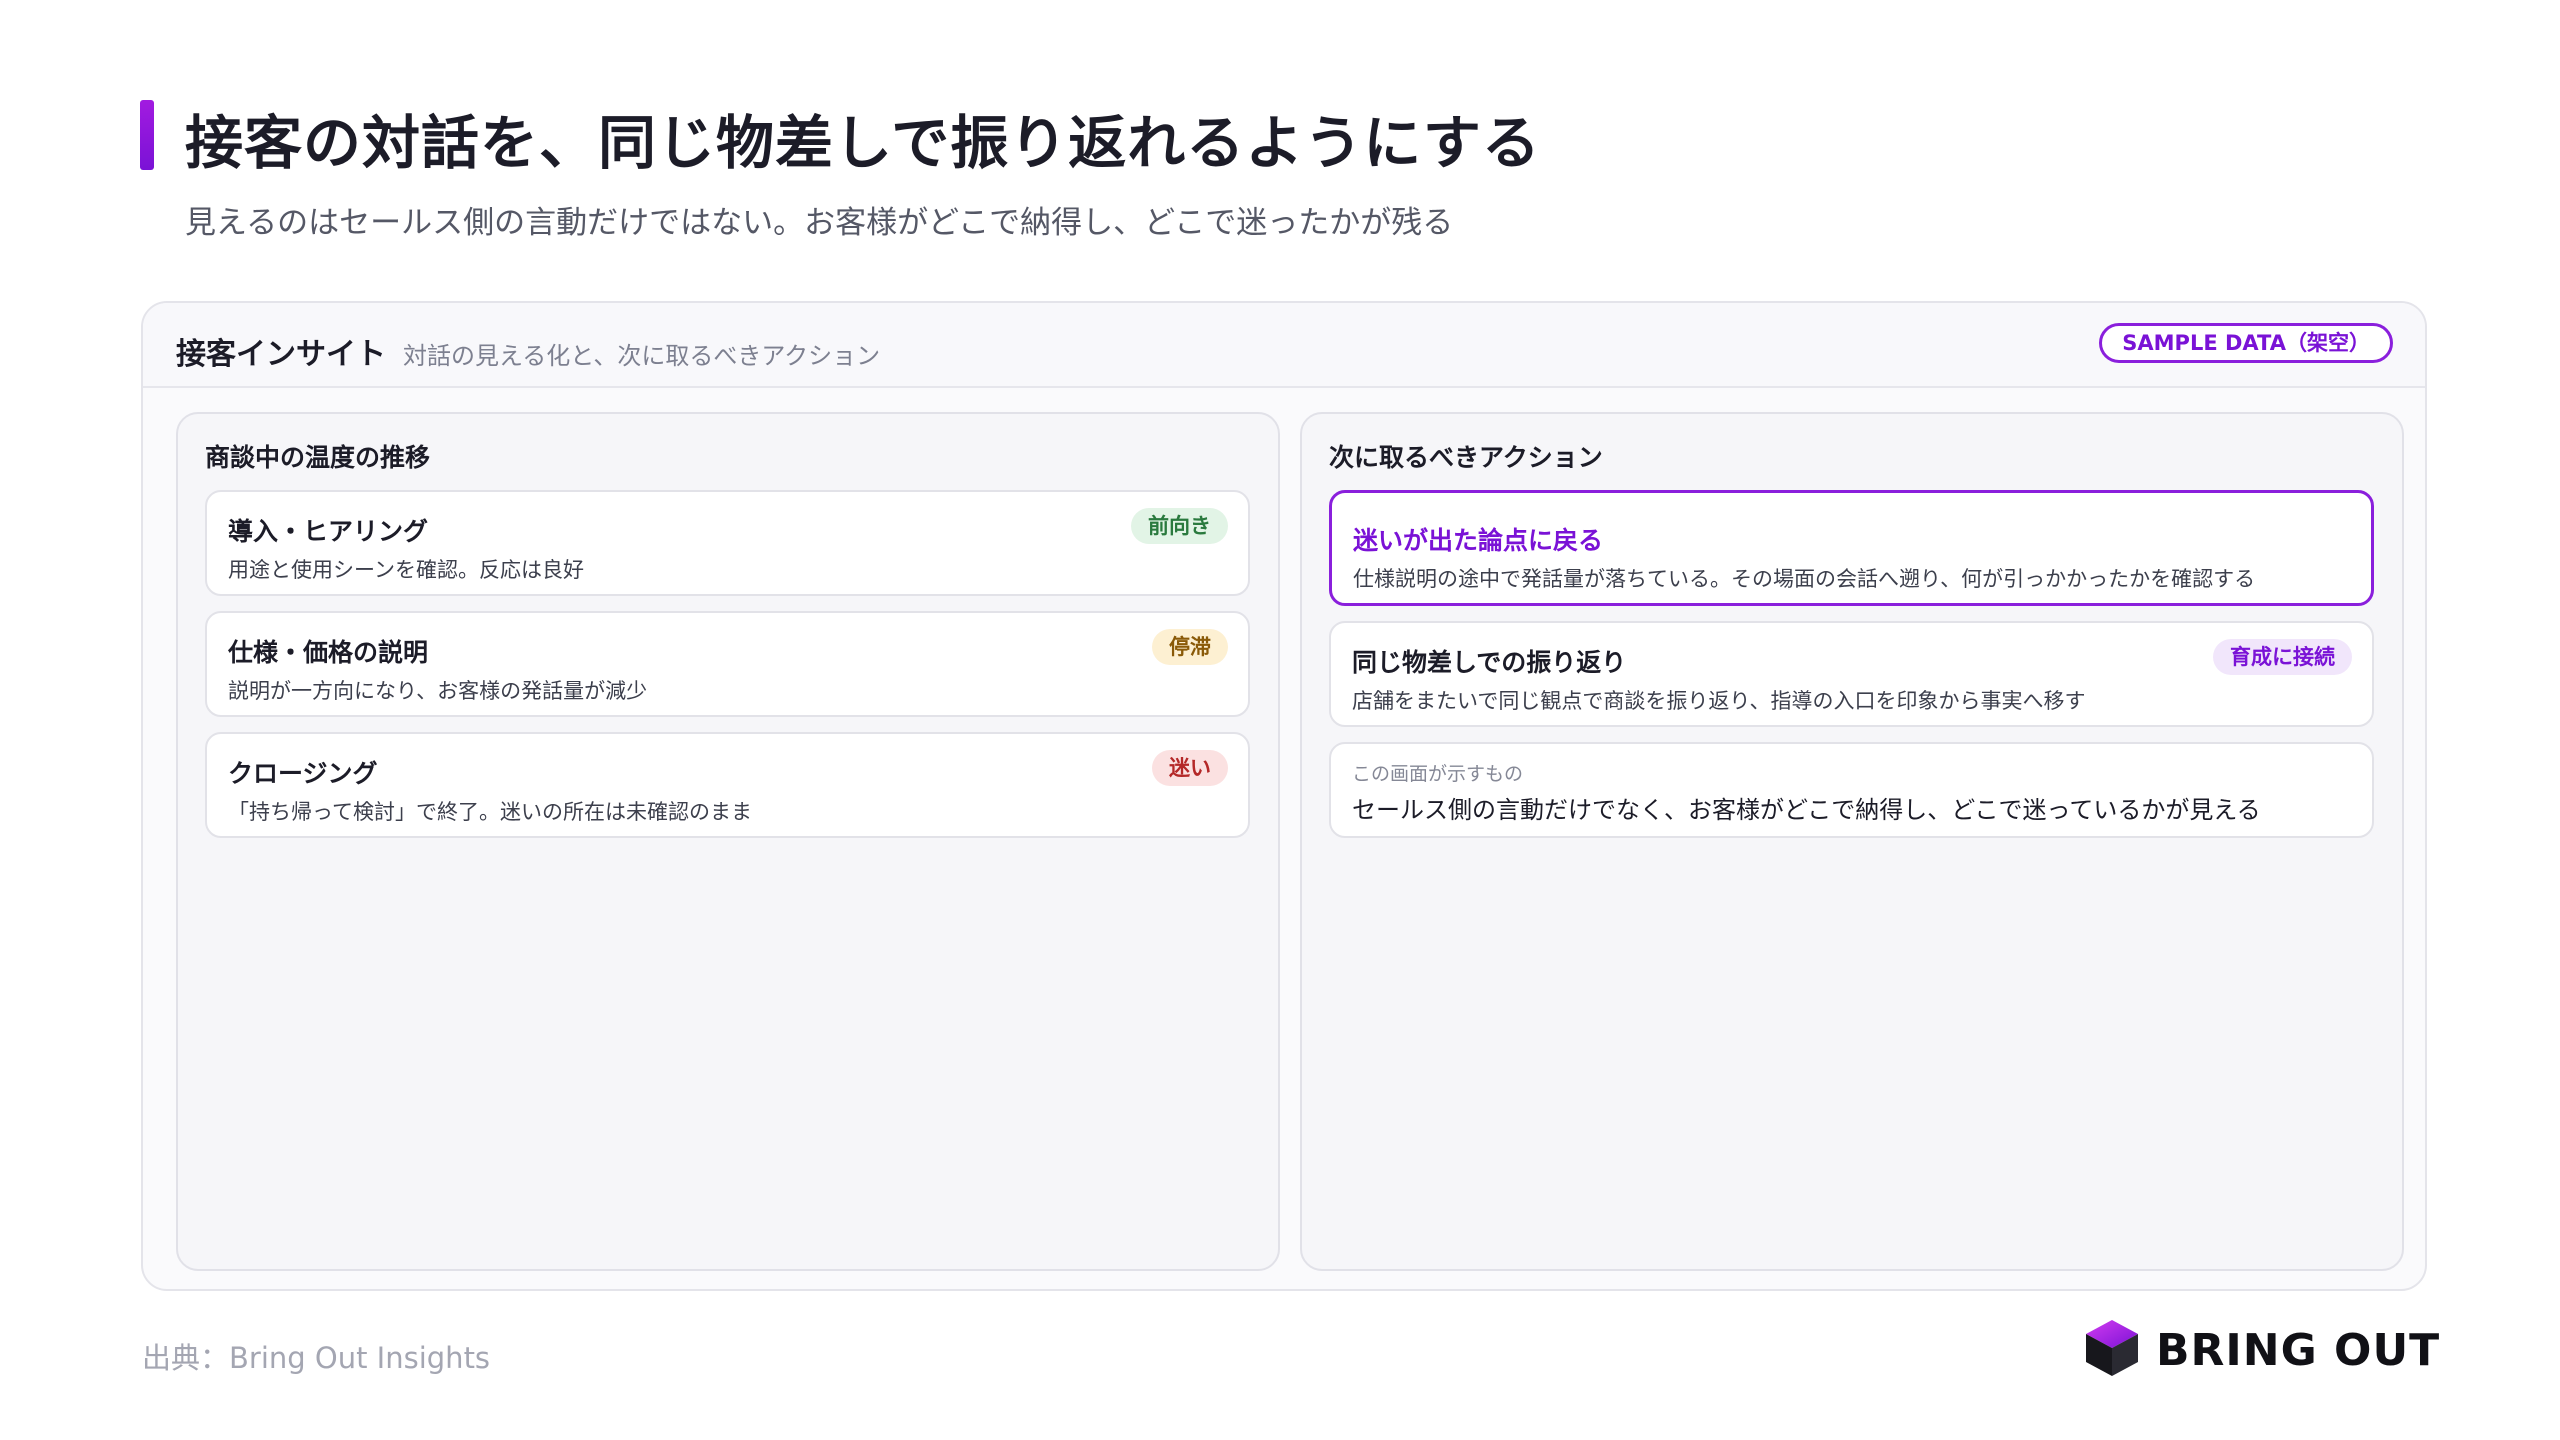 The width and height of the screenshot is (2560, 1440). What do you see at coordinates (1438, 774) in the screenshot?
I see `summary-label: この画面が示すもの` at bounding box center [1438, 774].